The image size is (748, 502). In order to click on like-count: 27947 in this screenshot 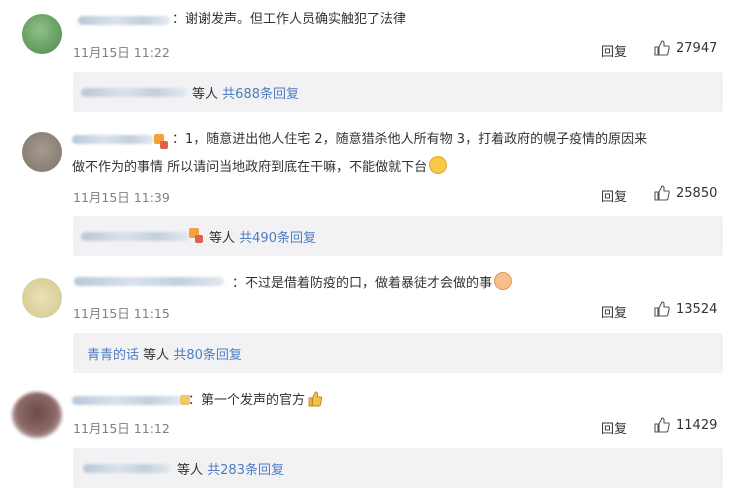, I will do `click(697, 48)`.